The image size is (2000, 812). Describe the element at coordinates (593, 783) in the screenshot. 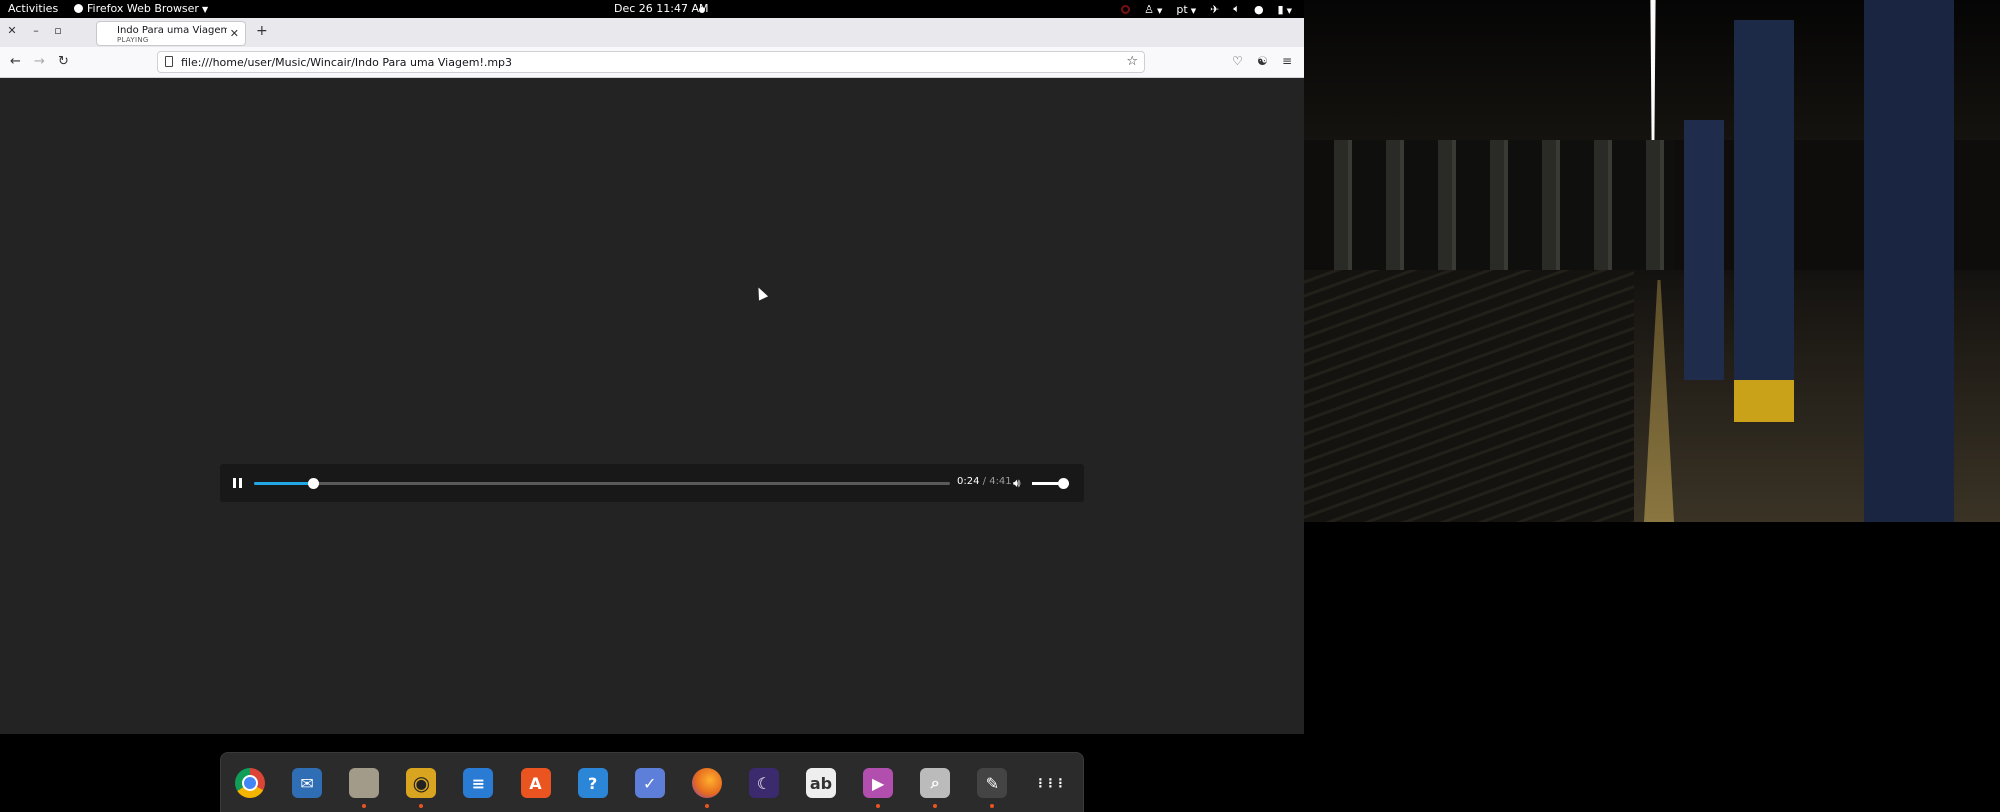

I see `dock-item: ?` at that location.